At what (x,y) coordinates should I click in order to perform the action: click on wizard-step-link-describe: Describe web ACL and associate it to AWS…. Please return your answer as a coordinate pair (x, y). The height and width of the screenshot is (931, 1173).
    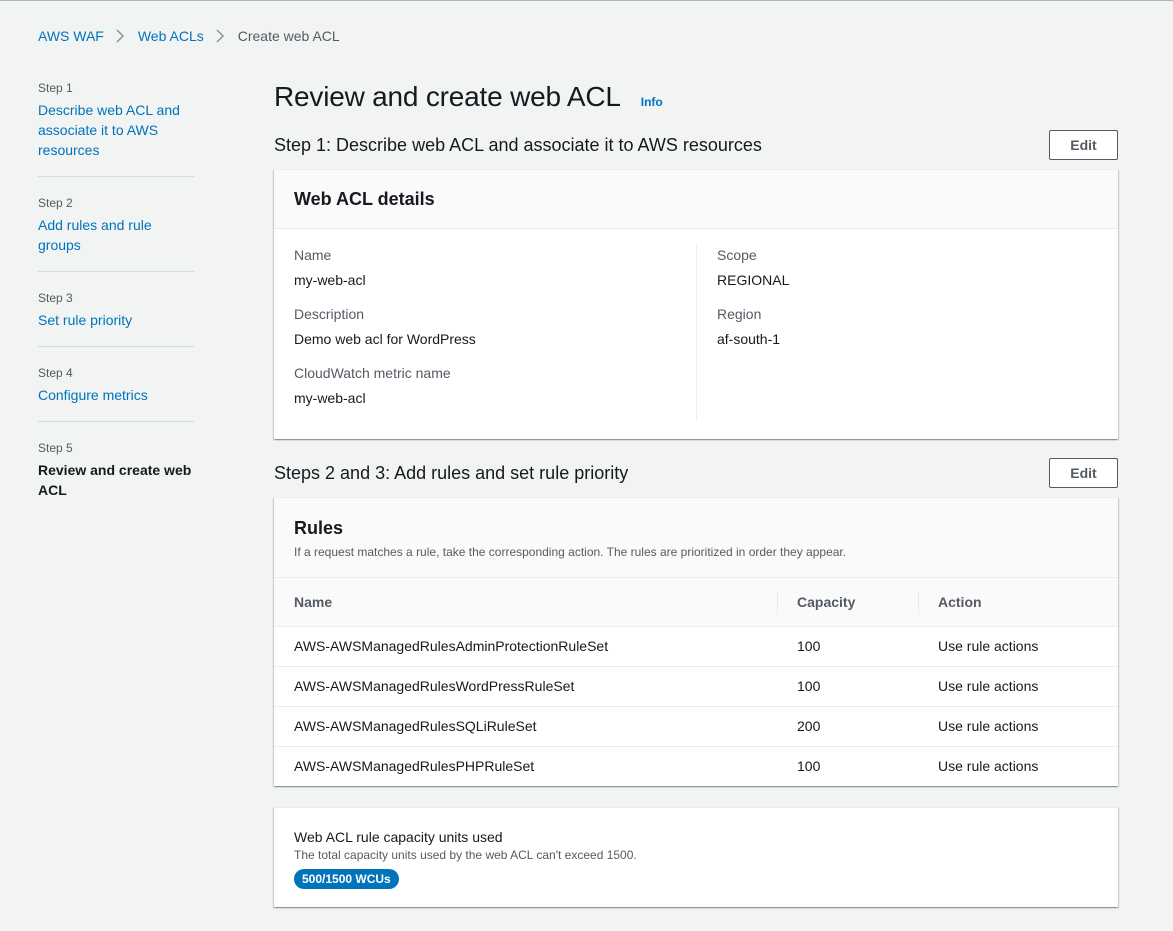
    Looking at the image, I should click on (109, 130).